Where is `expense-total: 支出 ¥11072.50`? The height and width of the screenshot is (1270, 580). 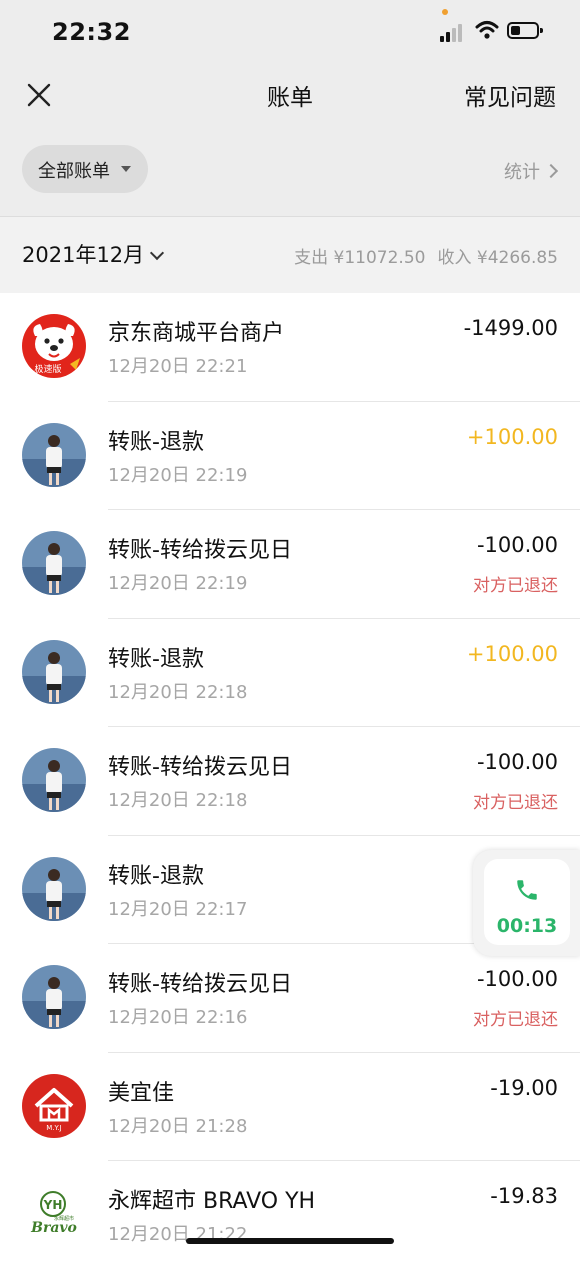 expense-total: 支出 ¥11072.50 is located at coordinates (360, 258).